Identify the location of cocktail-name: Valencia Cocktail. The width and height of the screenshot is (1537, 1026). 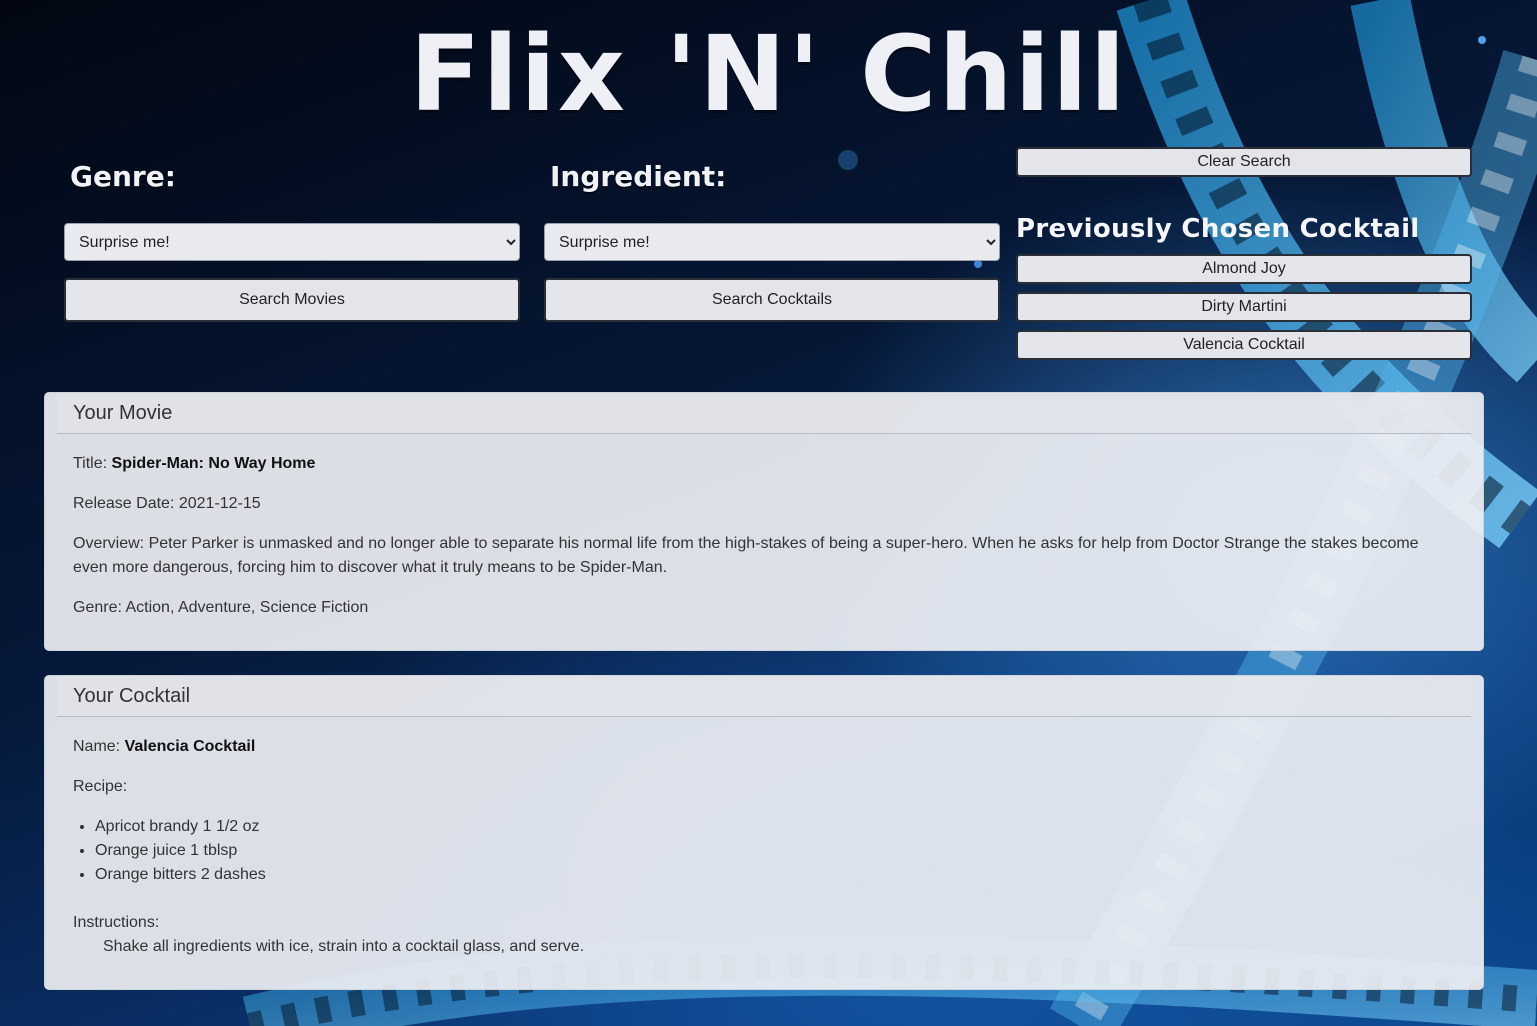
(190, 746).